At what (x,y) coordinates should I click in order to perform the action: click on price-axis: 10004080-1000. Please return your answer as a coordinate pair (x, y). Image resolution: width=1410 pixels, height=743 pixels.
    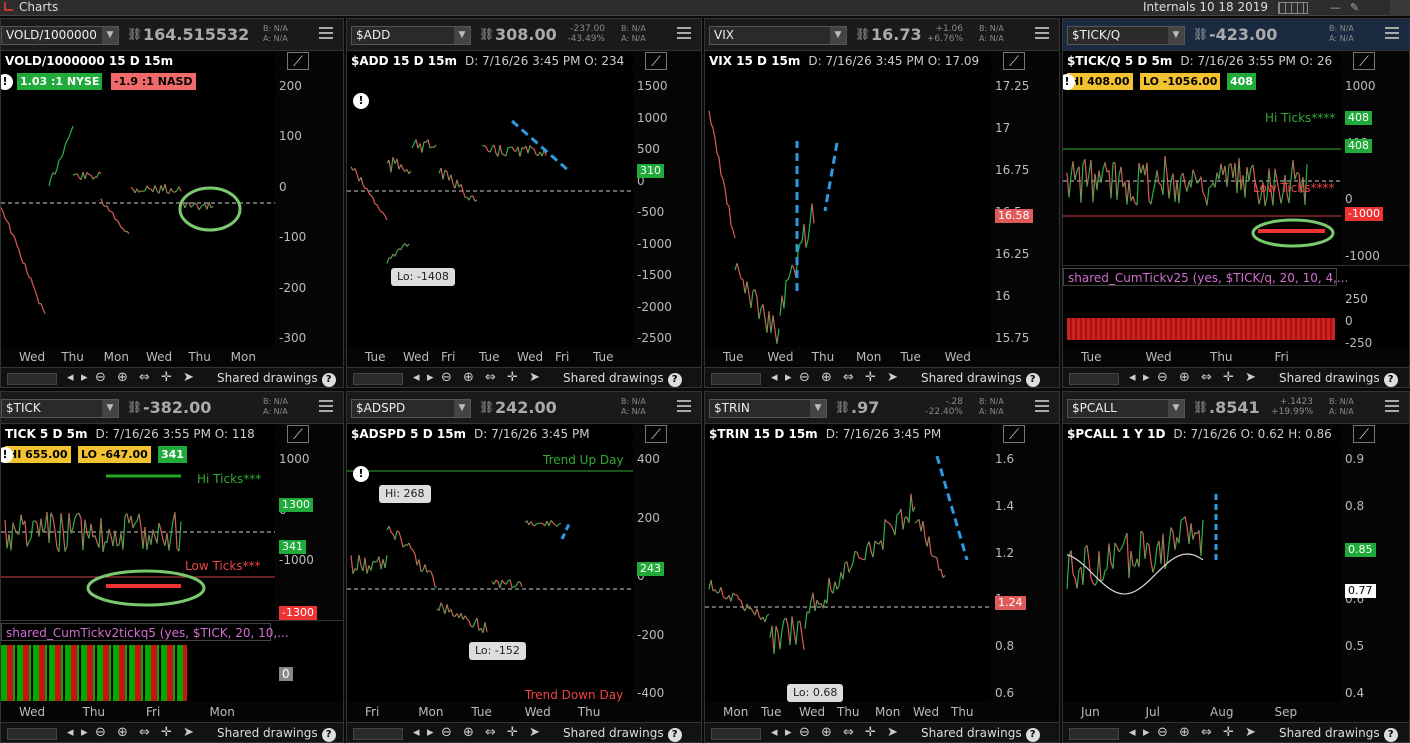
    Looking at the image, I should click on (1376, 168).